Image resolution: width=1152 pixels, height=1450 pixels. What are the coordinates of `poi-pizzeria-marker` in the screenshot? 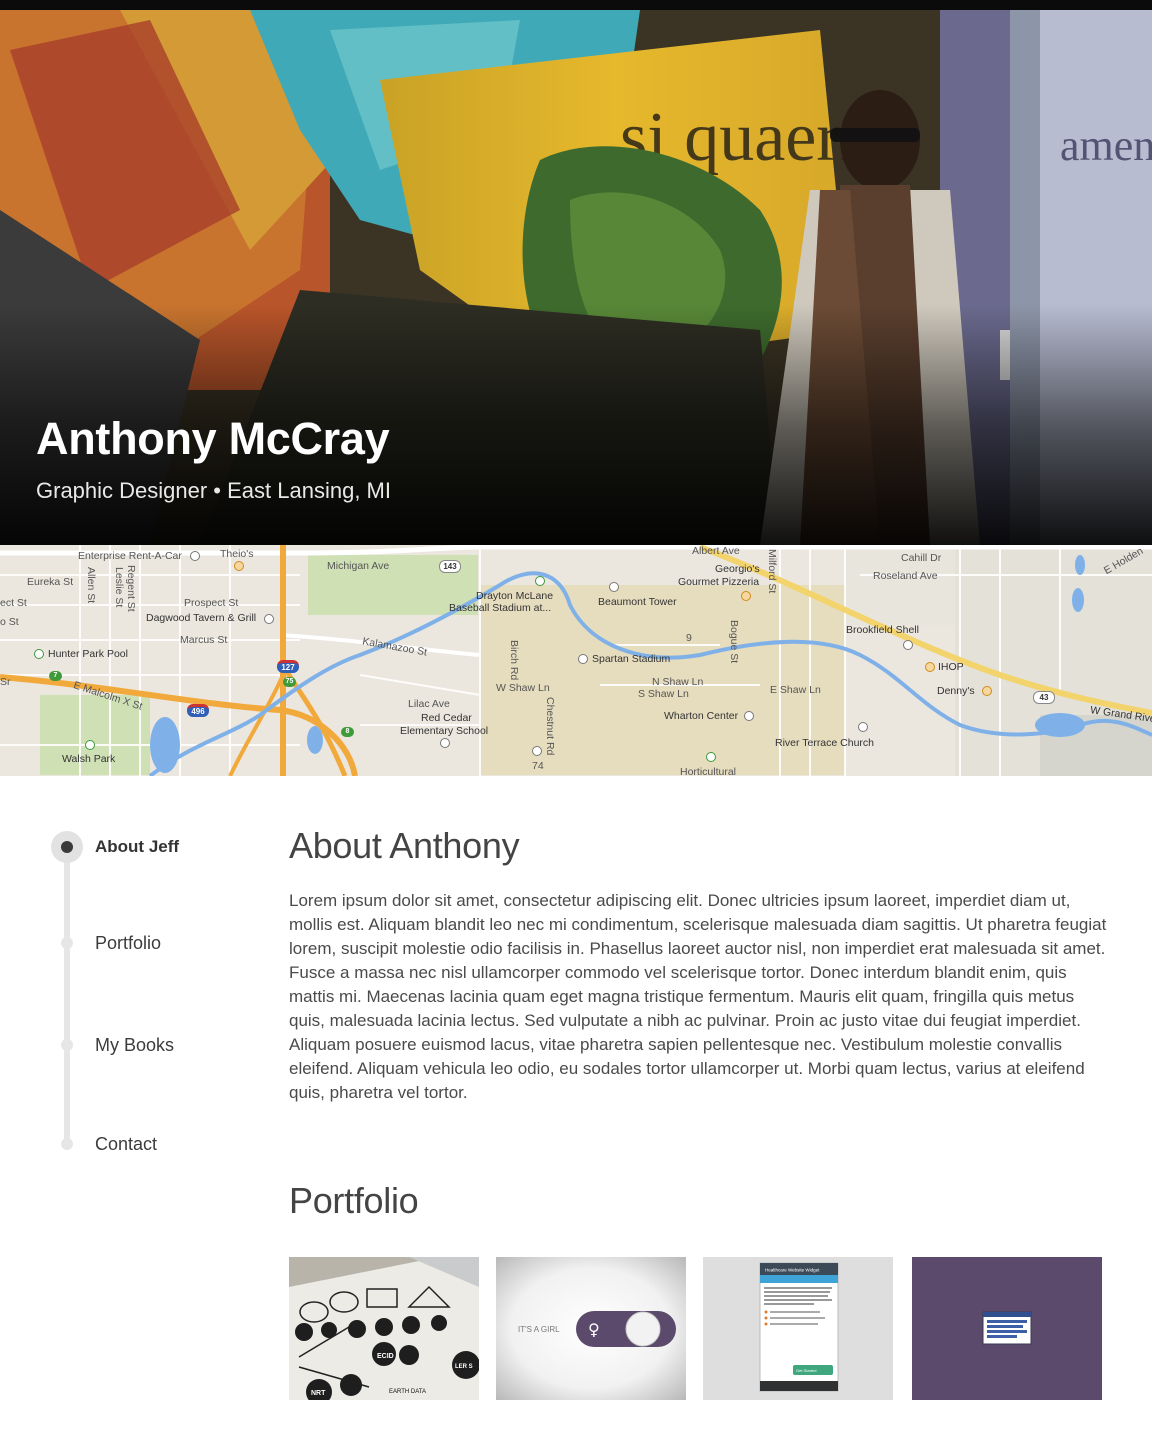 It's located at (746, 596).